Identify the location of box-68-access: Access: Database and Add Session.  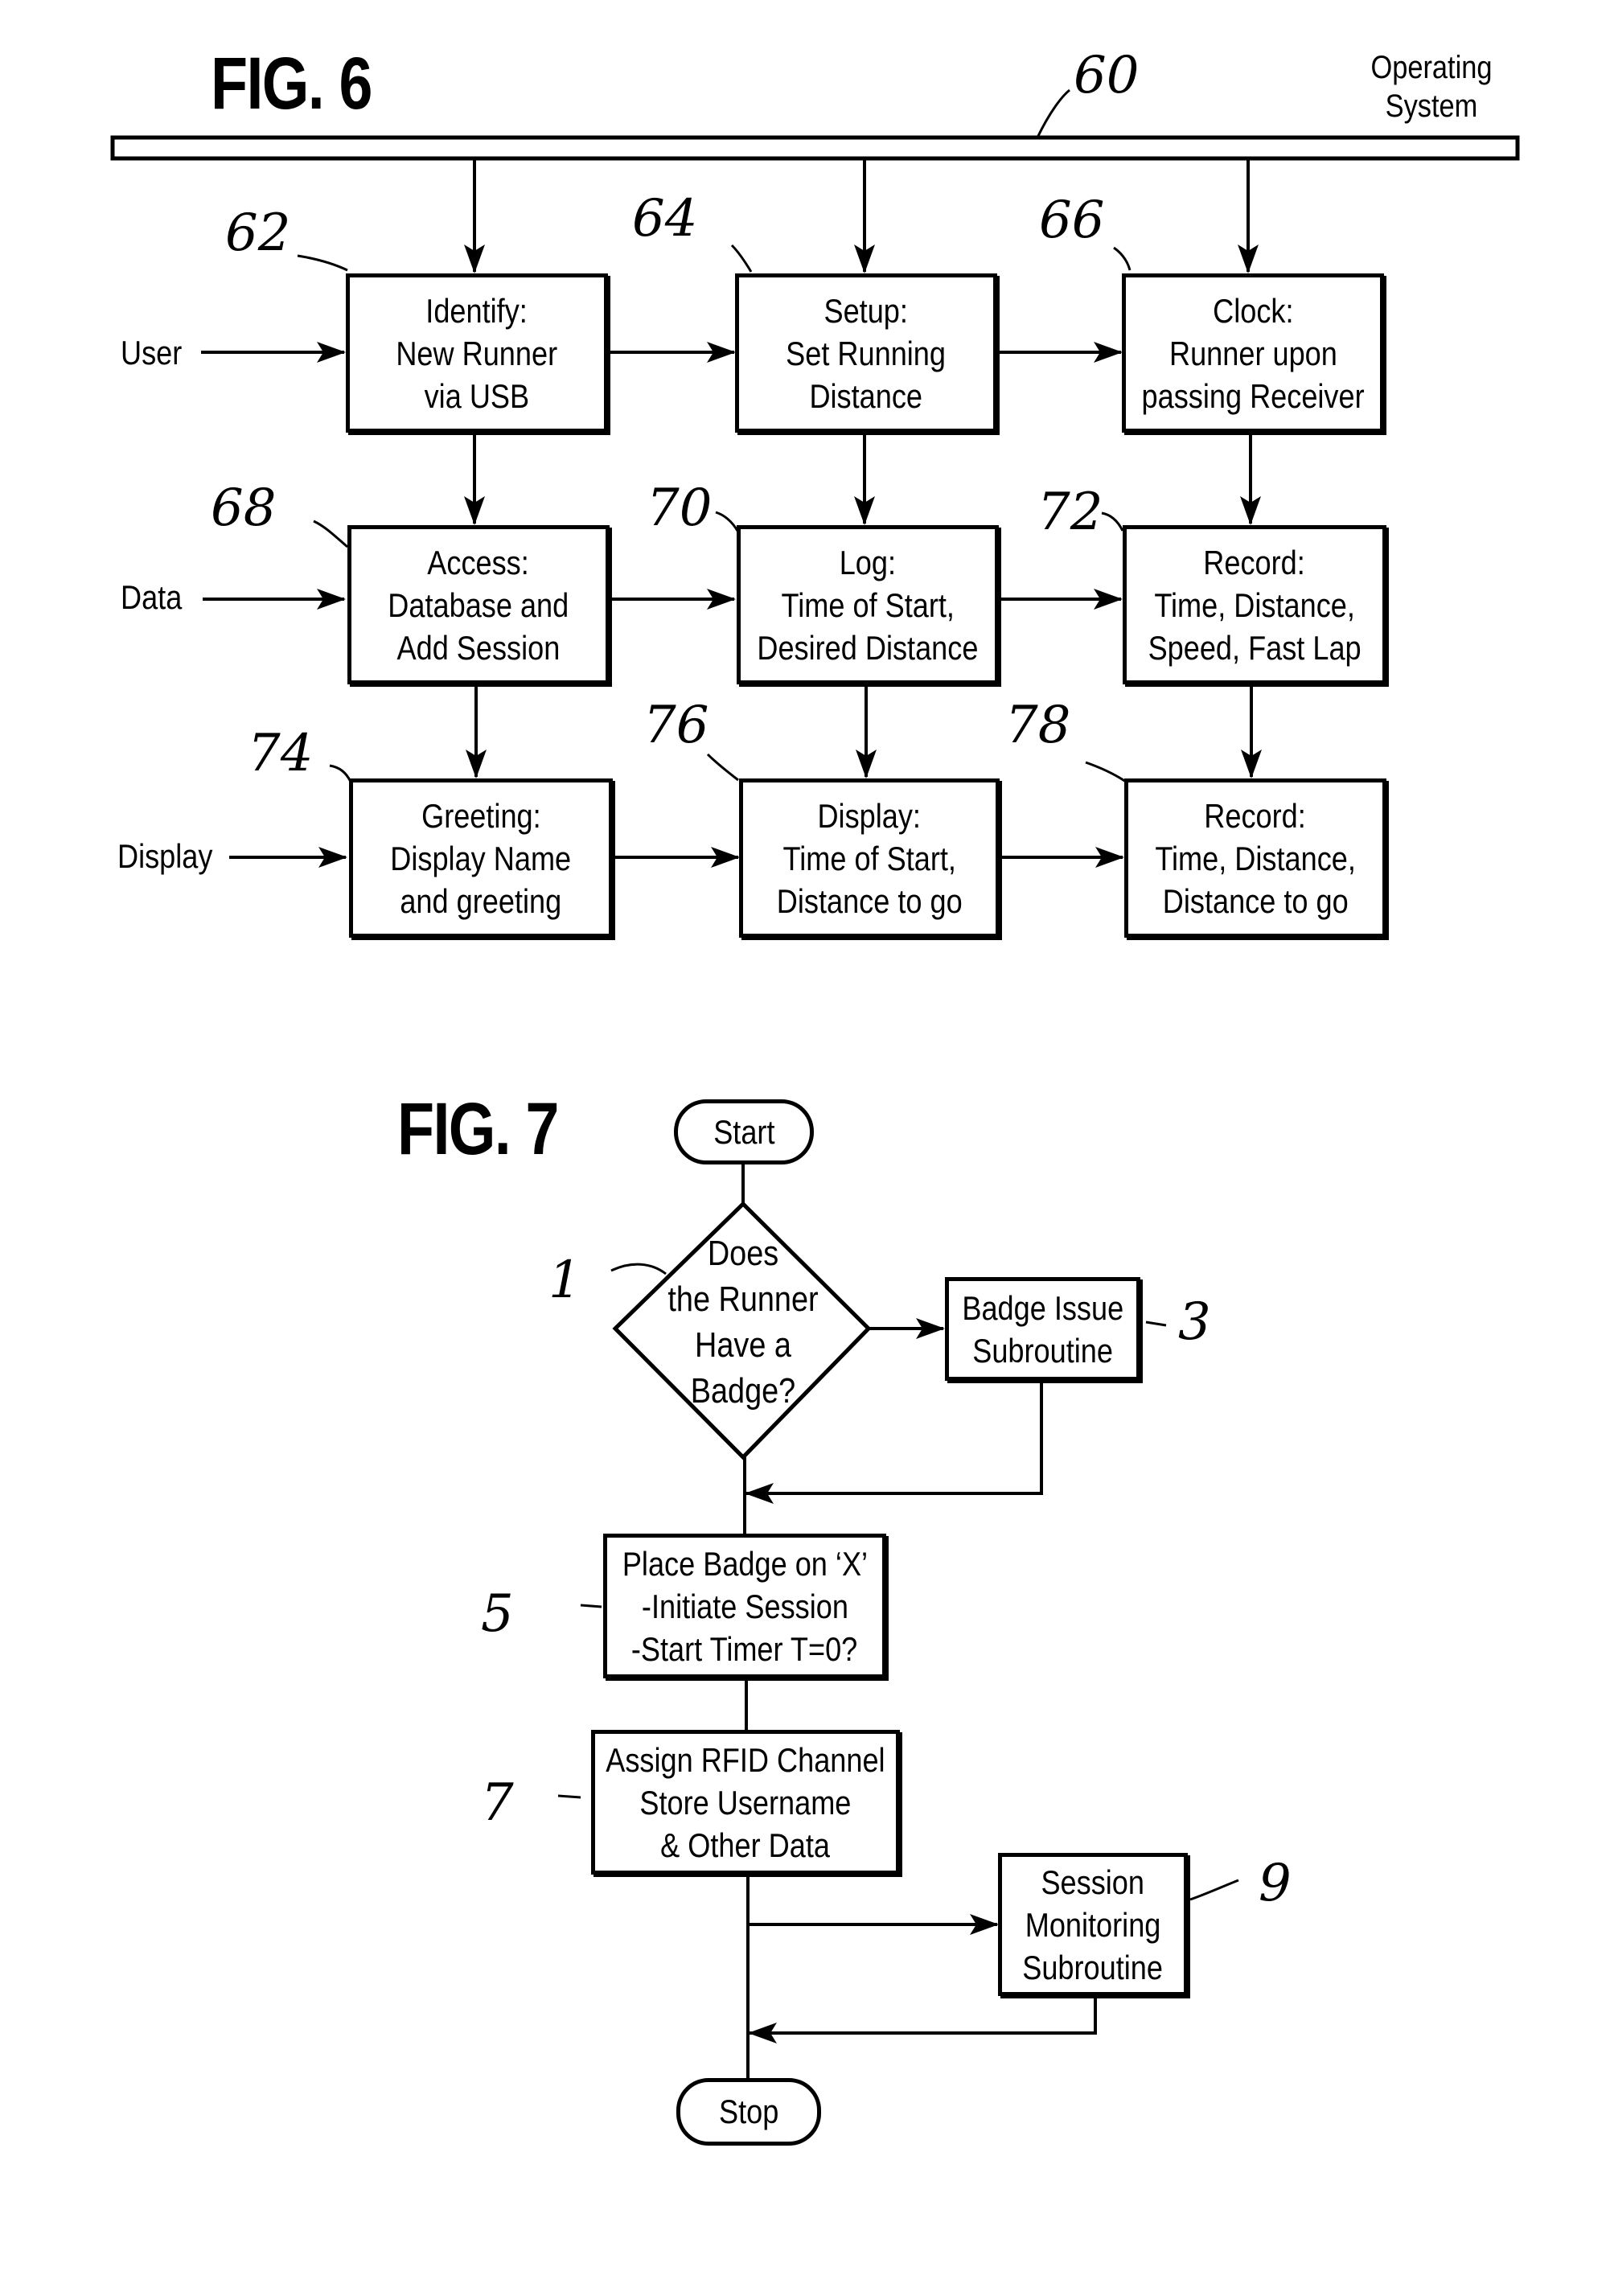
(478, 604).